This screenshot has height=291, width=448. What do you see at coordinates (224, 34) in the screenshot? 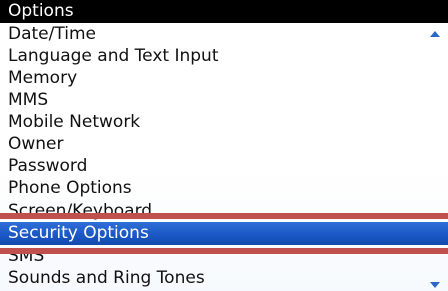
I see `list-item-date-time: Date/Time` at bounding box center [224, 34].